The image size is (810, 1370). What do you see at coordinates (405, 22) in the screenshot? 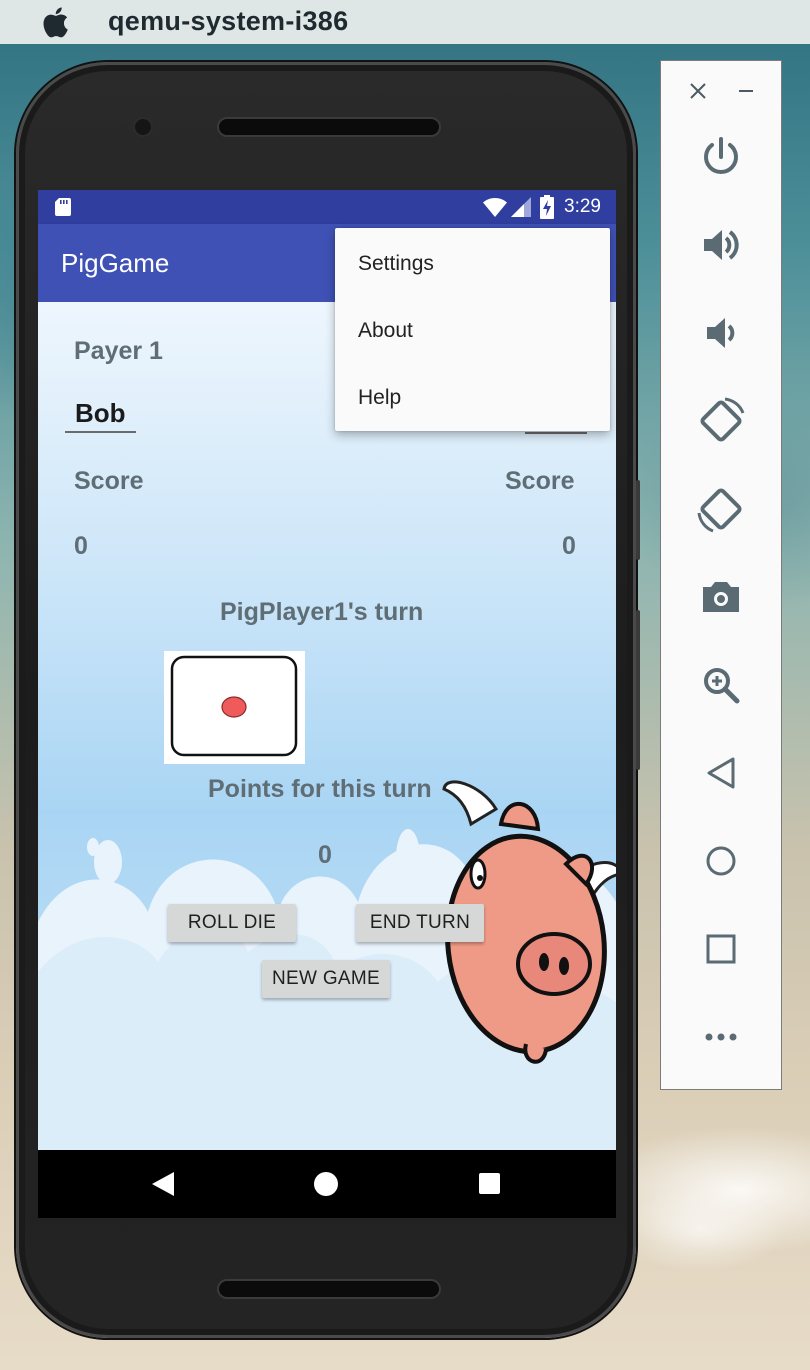
I see `window-titlebar: qemu-system-i386` at bounding box center [405, 22].